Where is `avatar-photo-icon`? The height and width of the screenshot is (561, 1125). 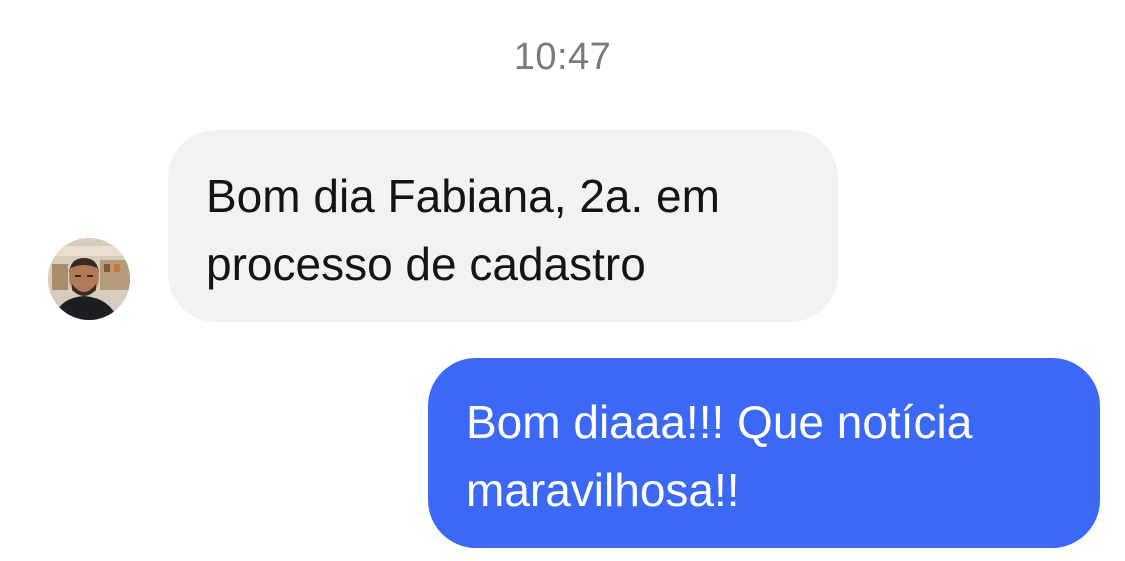 avatar-photo-icon is located at coordinates (89, 279).